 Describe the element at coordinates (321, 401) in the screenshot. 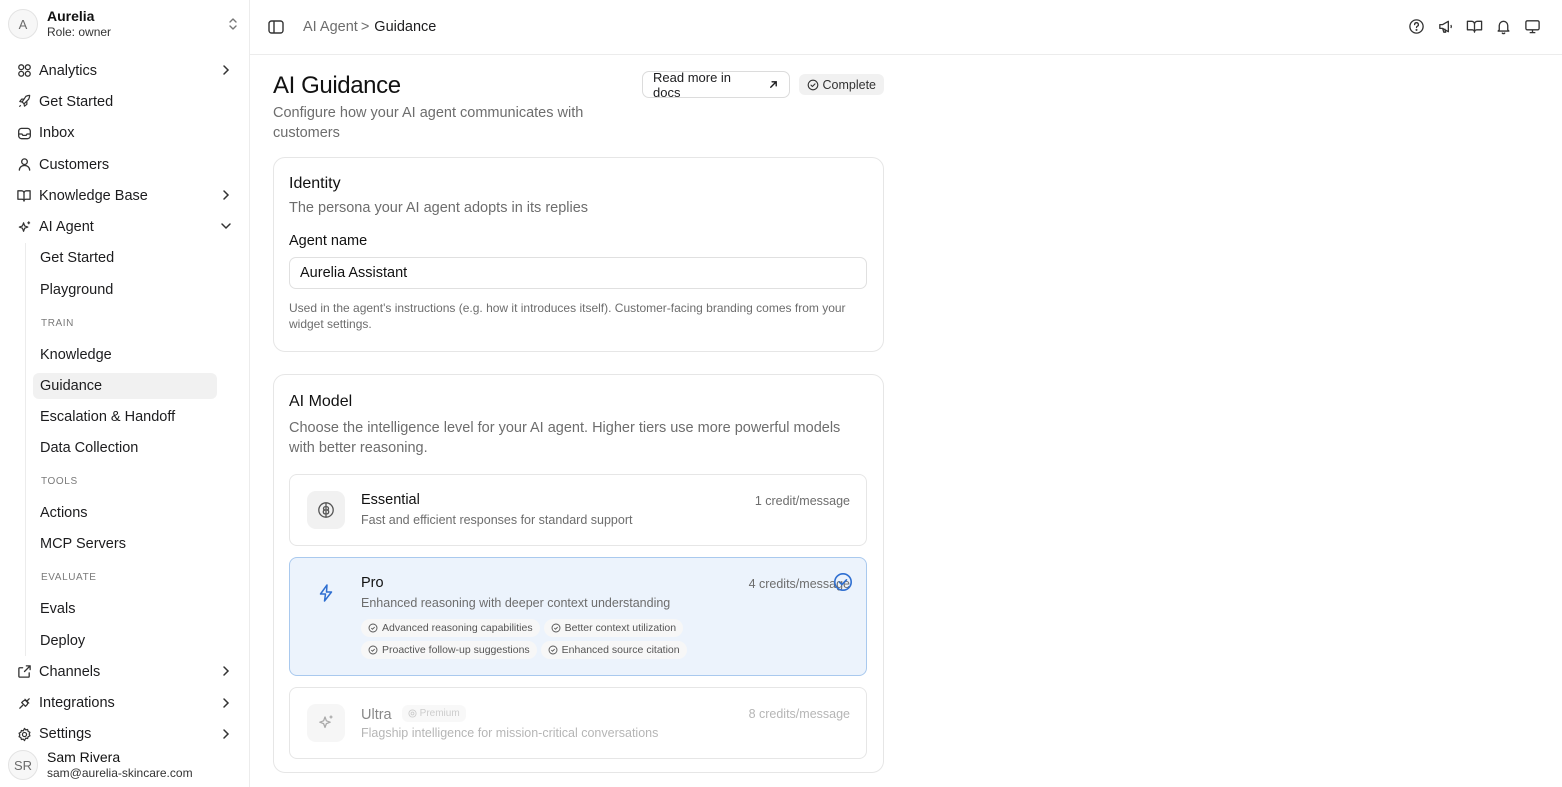

I see `ai-model-title: AI Model` at that location.